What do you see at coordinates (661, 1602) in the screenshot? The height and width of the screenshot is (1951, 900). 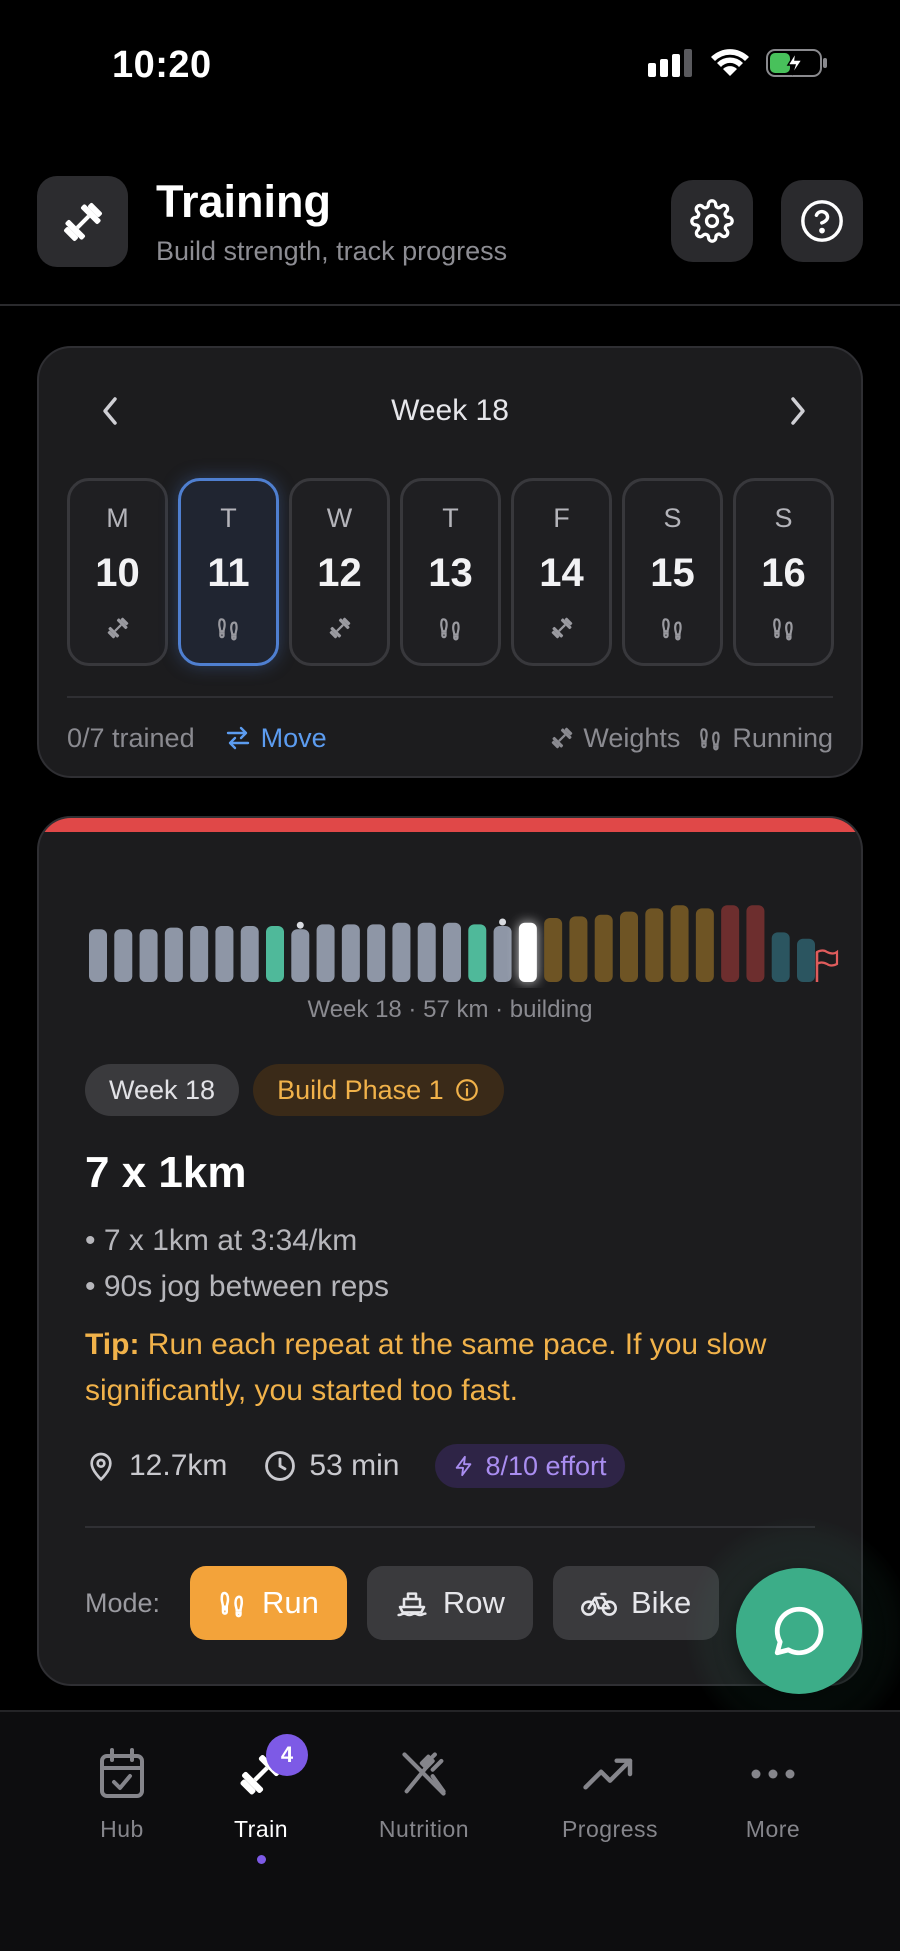 I see `mode-bike-label: Bike` at bounding box center [661, 1602].